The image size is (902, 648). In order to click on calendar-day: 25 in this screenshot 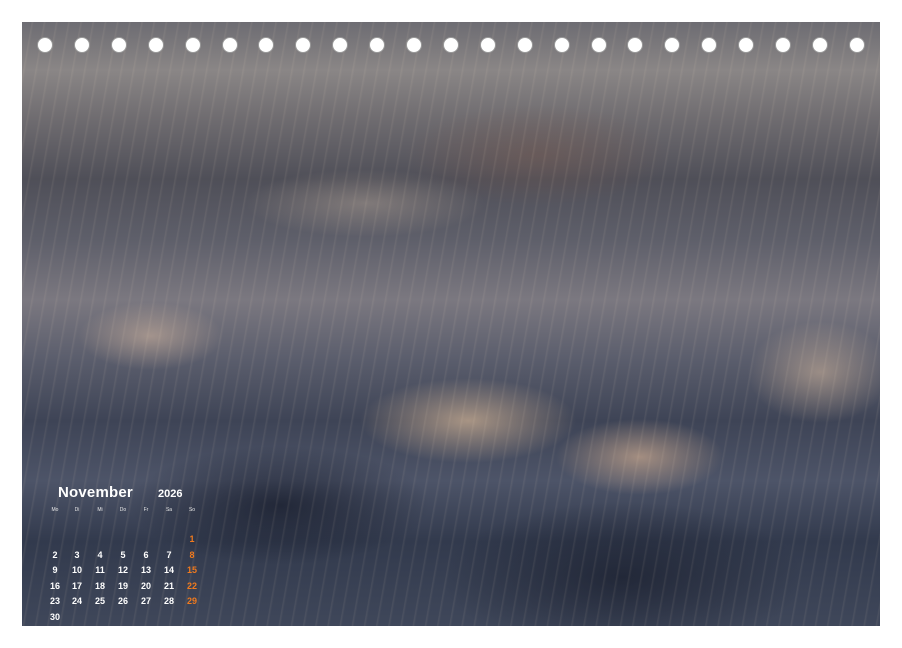, I will do `click(99, 601)`.